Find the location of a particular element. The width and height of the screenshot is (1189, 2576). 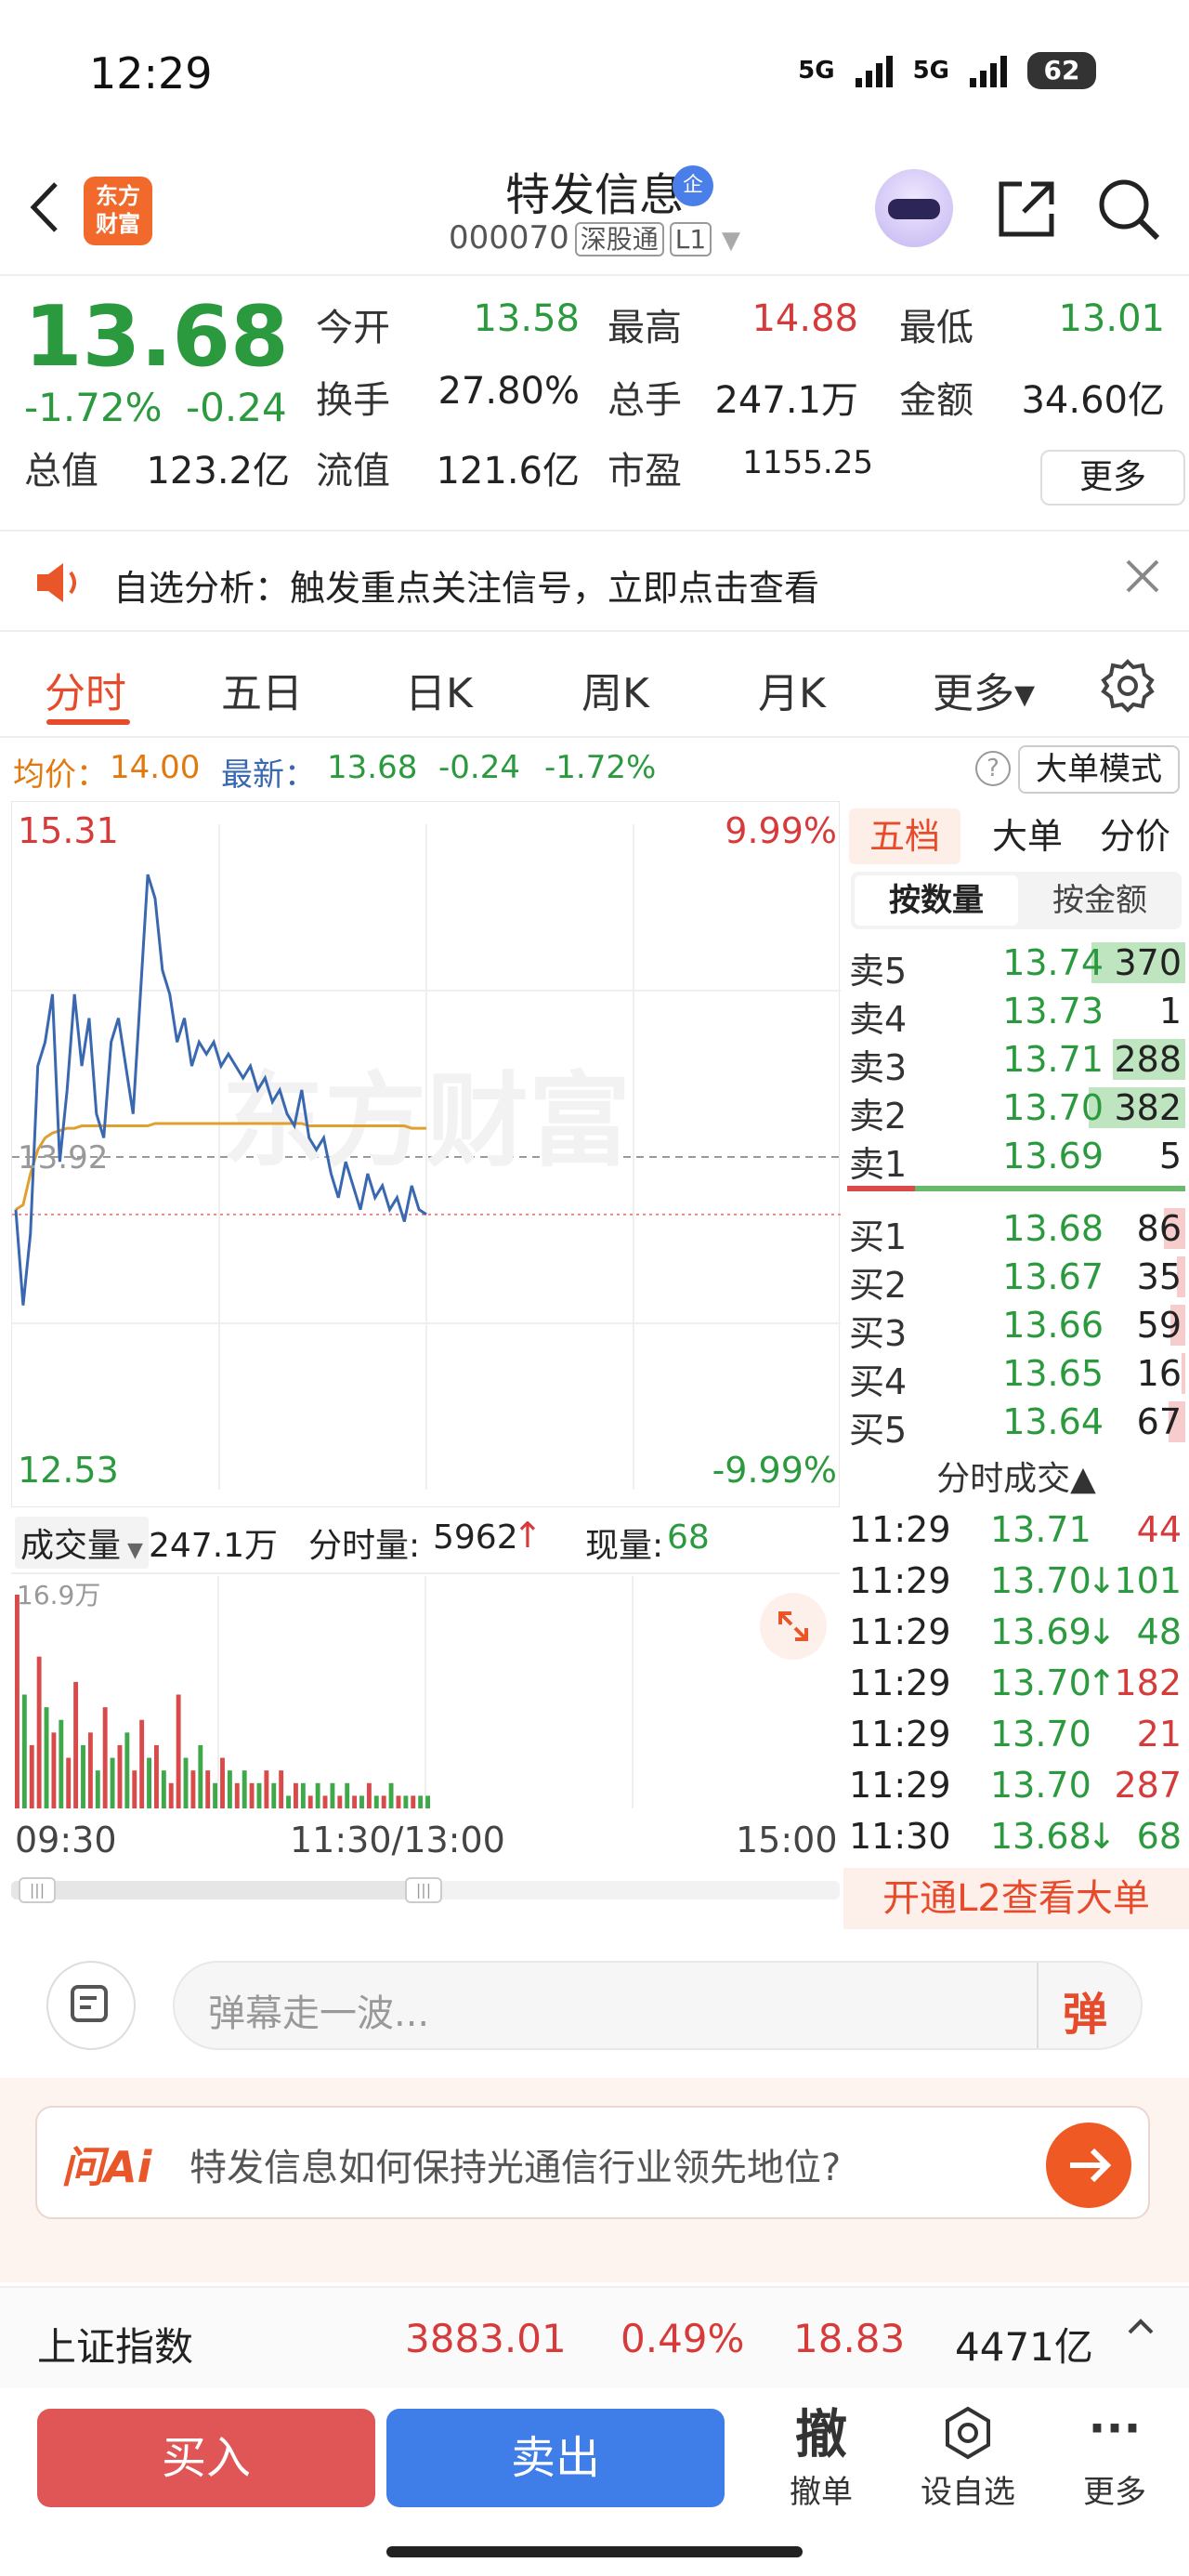

bid-row: 买5 13.64 67 is located at coordinates (1016, 1424).